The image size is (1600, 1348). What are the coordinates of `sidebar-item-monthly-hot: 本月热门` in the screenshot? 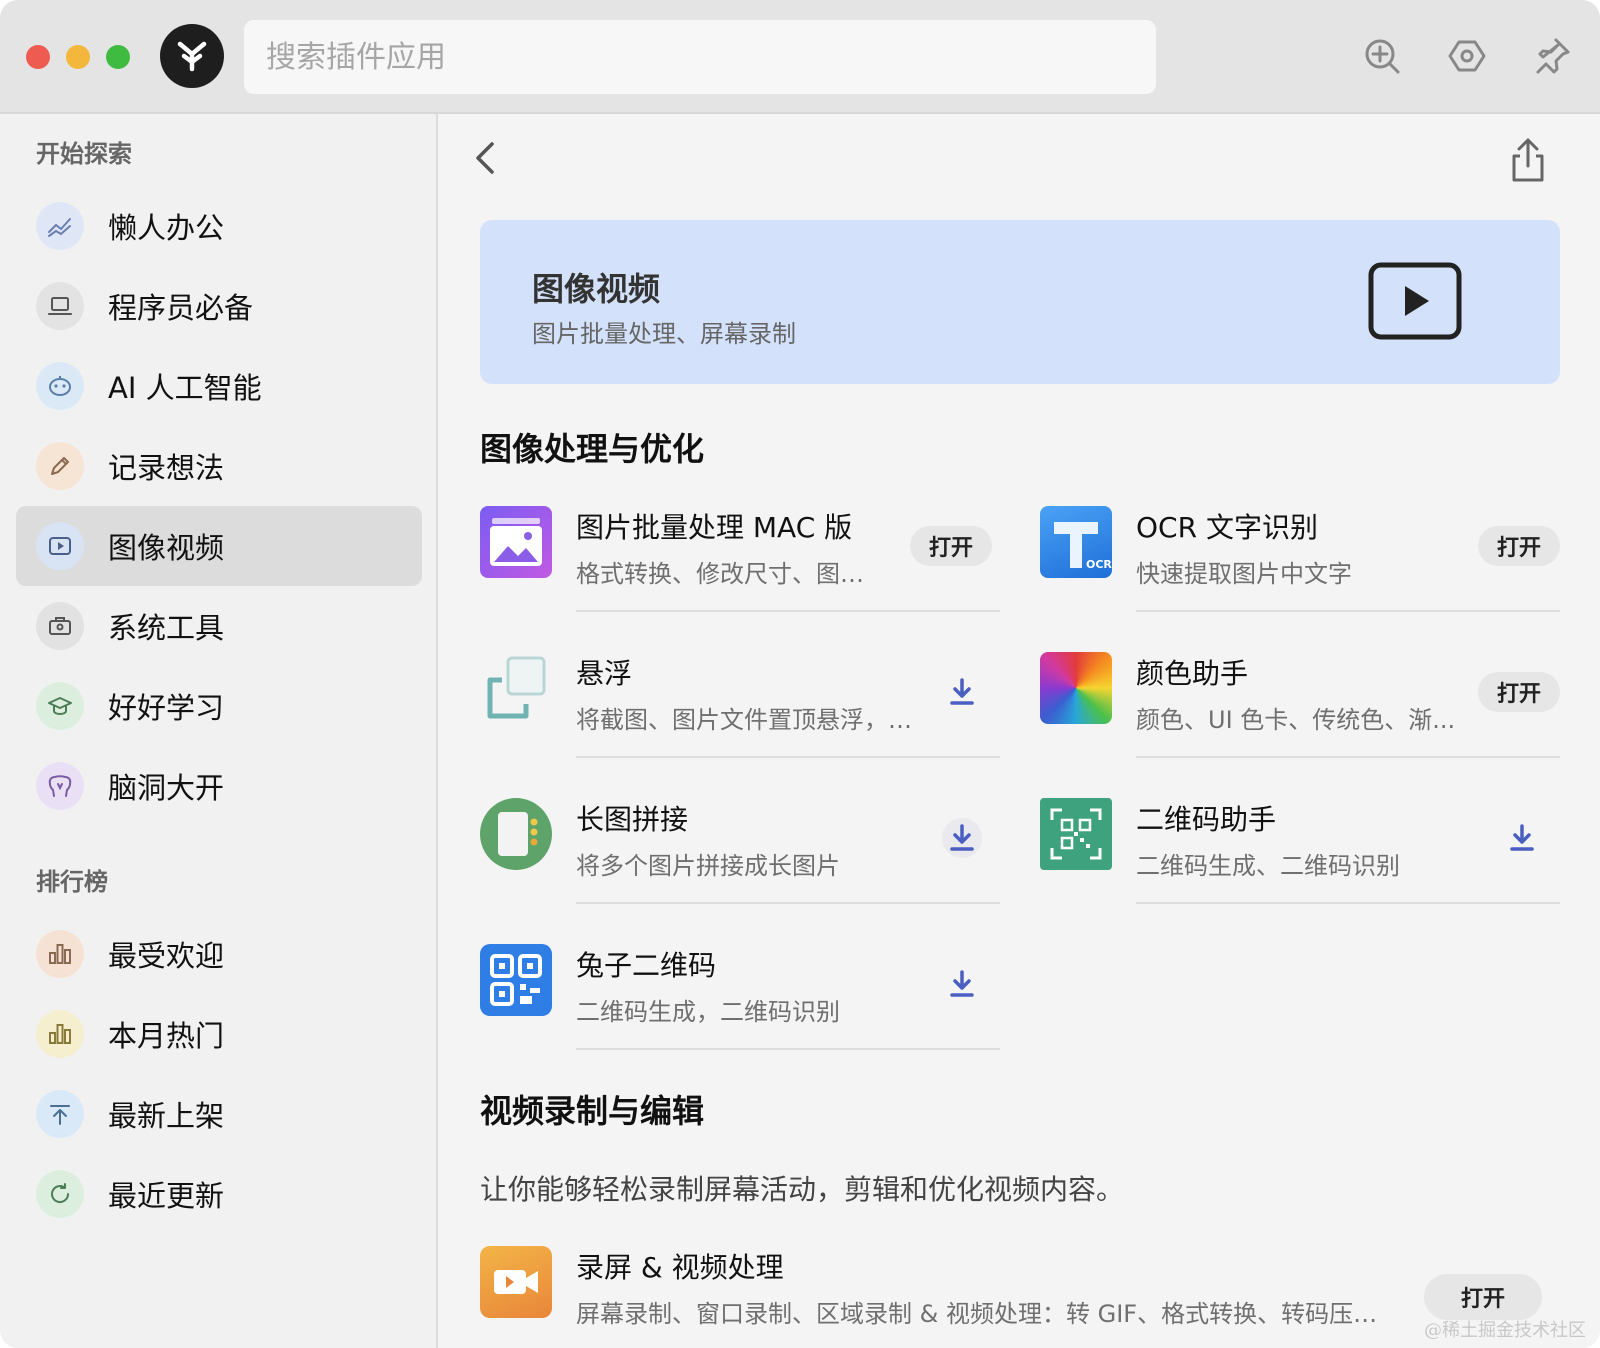 It's located at (219, 1034).